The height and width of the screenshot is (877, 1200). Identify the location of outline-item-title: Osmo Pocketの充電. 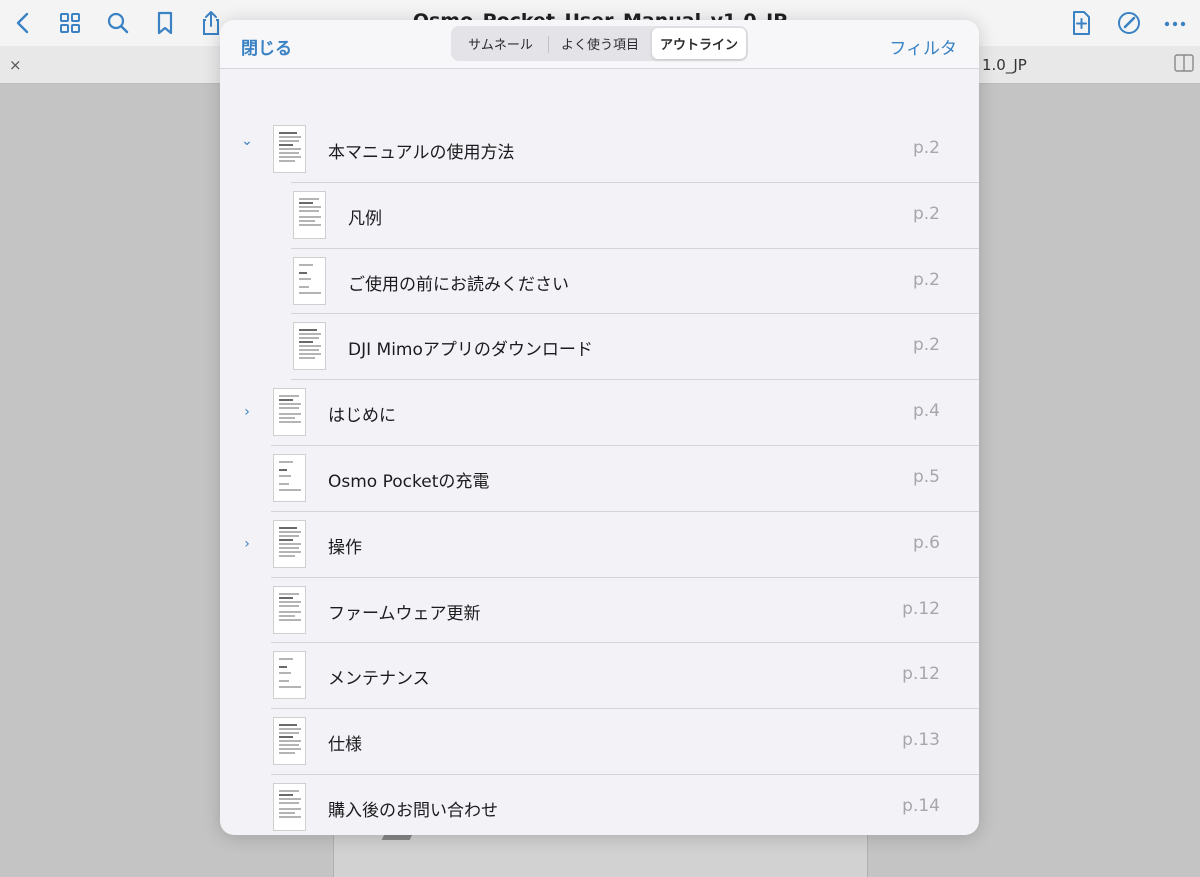
(409, 481).